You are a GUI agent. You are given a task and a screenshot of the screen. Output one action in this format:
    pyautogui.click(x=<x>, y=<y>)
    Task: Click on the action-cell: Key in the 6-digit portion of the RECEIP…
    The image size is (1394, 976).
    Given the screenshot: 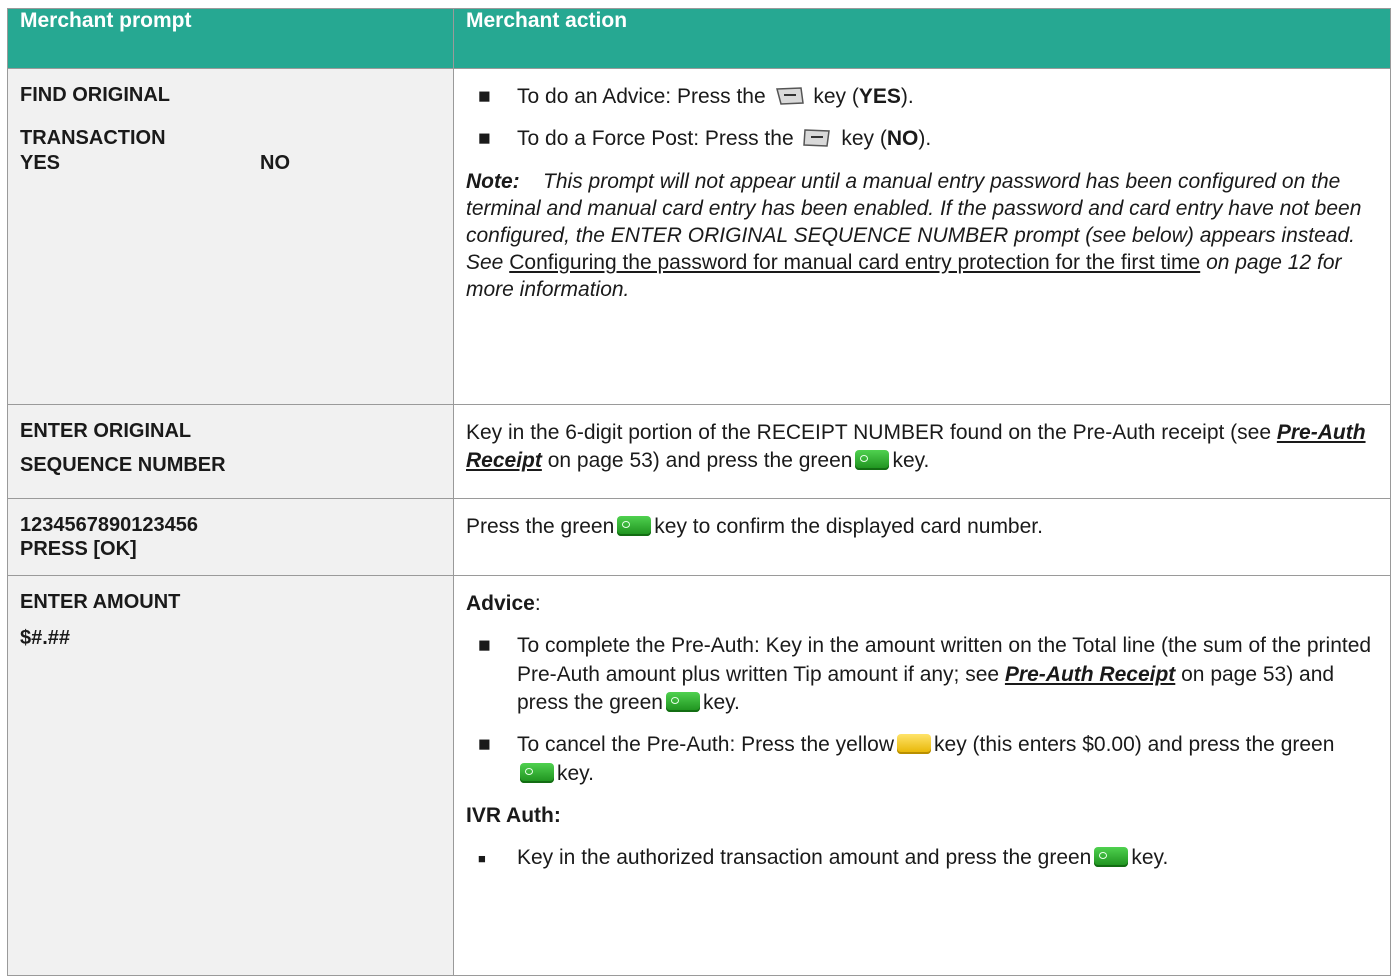 What is the action you would take?
    pyautogui.click(x=922, y=451)
    